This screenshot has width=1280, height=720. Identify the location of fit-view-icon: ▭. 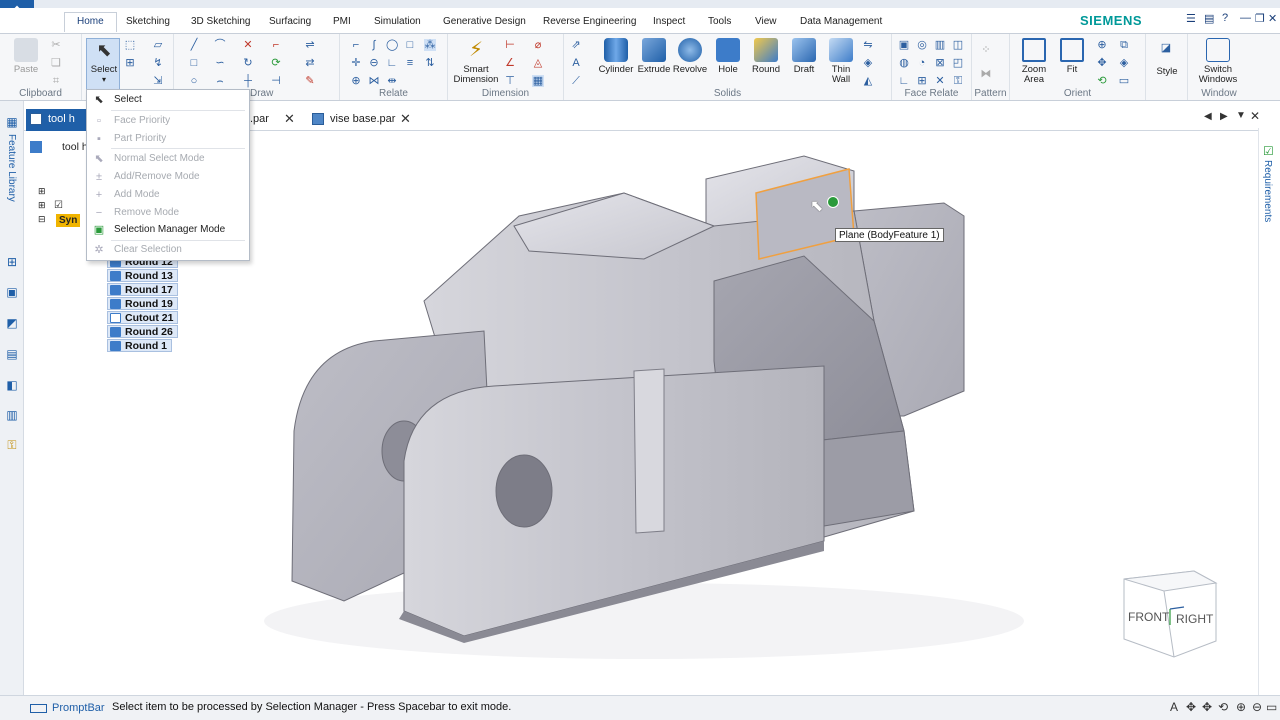
(1271, 707).